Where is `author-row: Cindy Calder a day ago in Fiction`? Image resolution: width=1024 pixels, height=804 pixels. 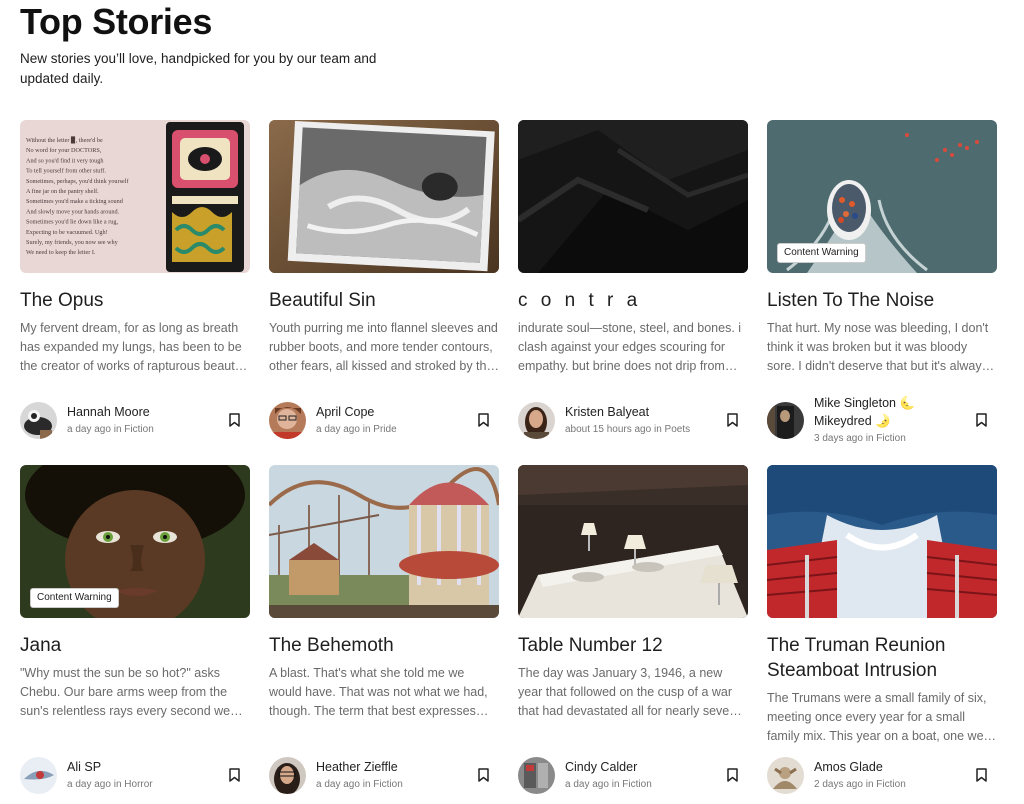
author-row: Cindy Calder a day ago in Fiction is located at coordinates (633, 775).